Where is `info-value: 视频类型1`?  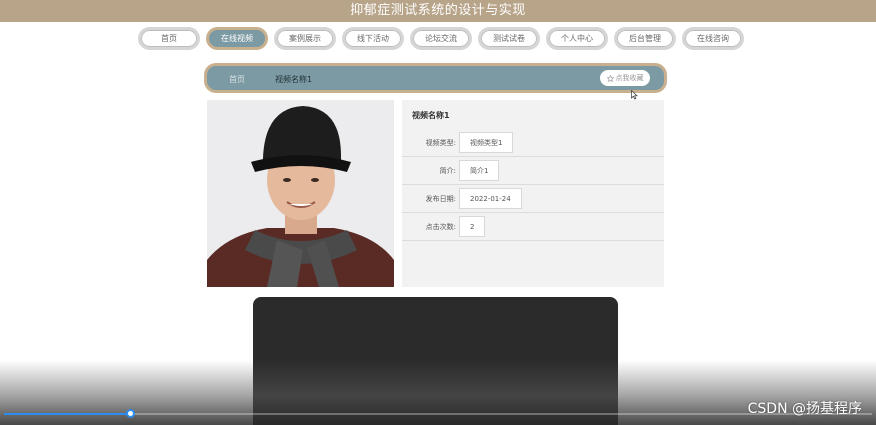 info-value: 视频类型1 is located at coordinates (486, 142).